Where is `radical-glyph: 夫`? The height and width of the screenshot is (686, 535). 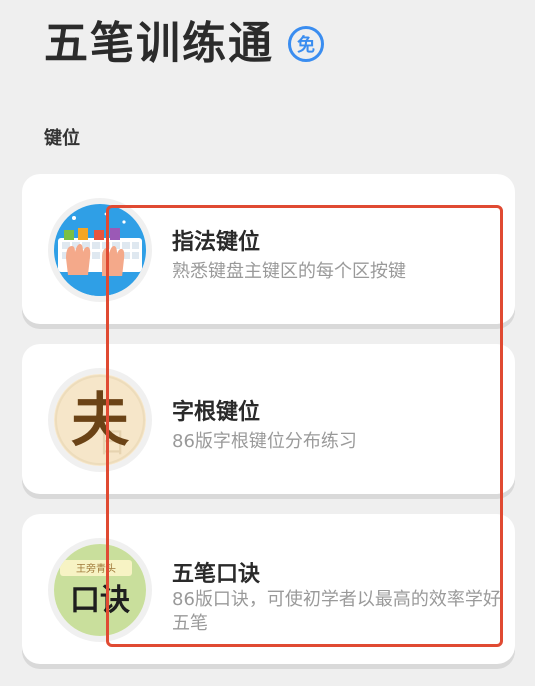 radical-glyph: 夫 is located at coordinates (100, 420).